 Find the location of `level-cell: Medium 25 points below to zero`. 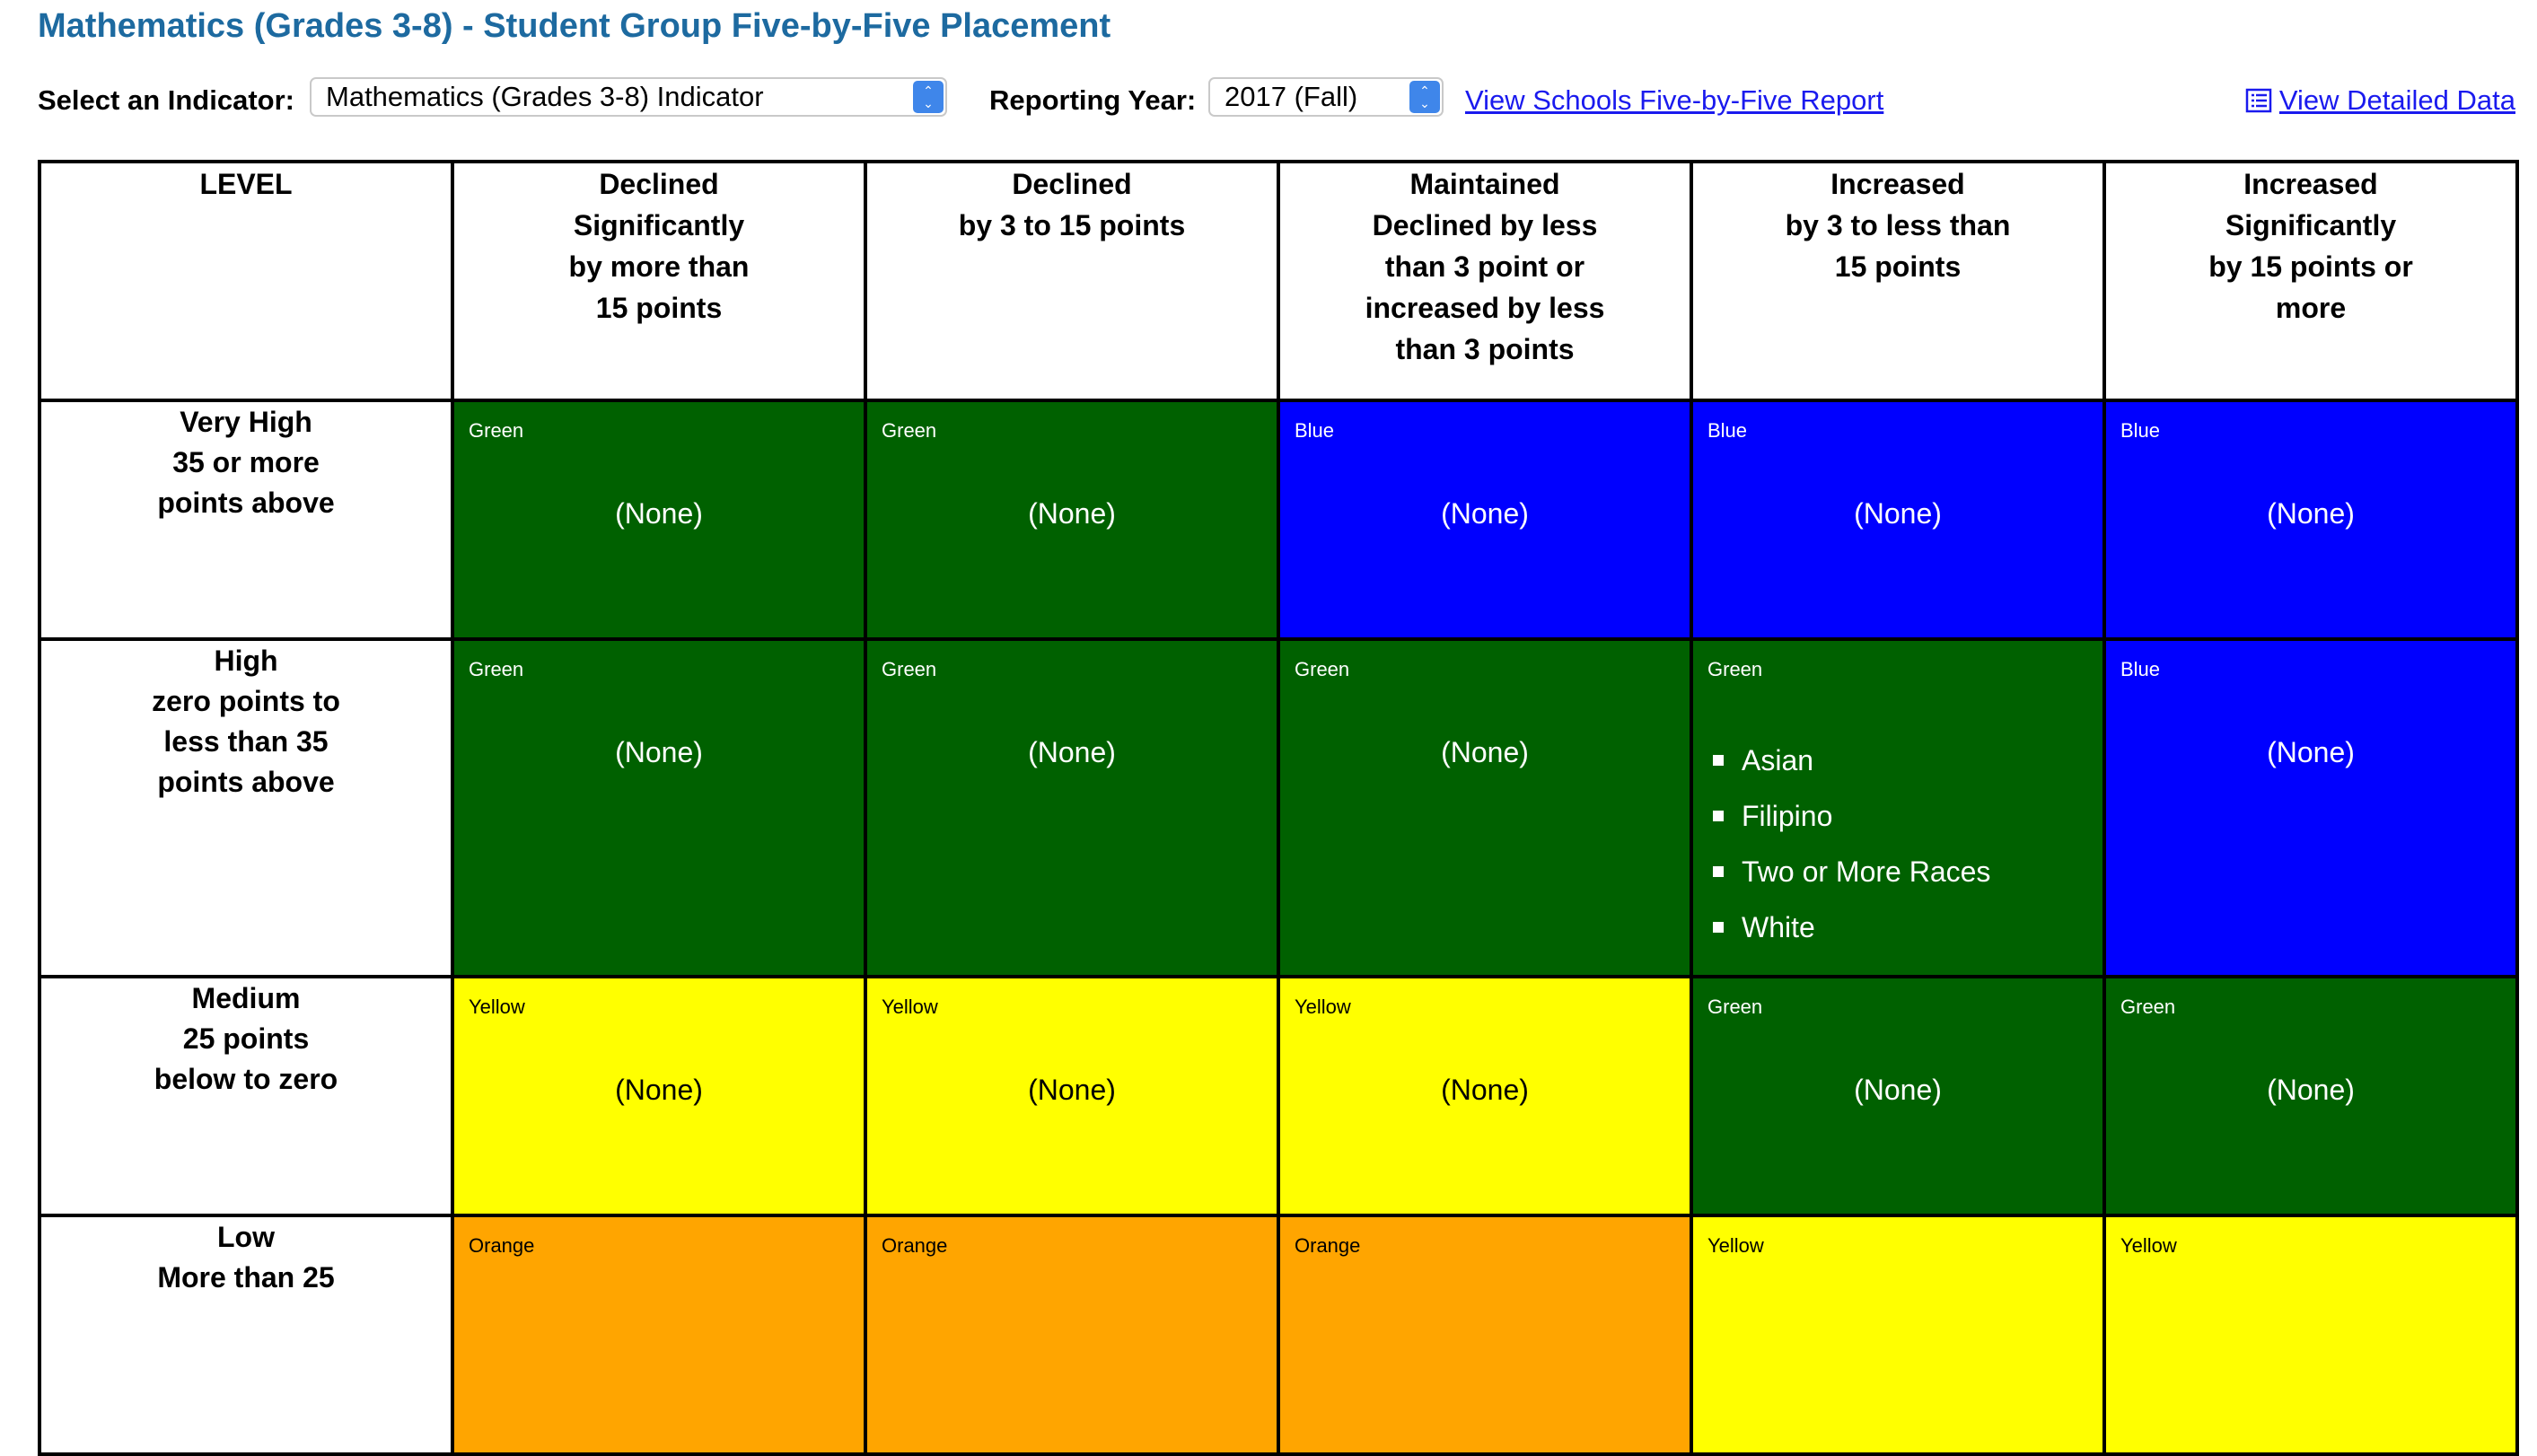

level-cell: Medium 25 points below to zero is located at coordinates (246, 1096).